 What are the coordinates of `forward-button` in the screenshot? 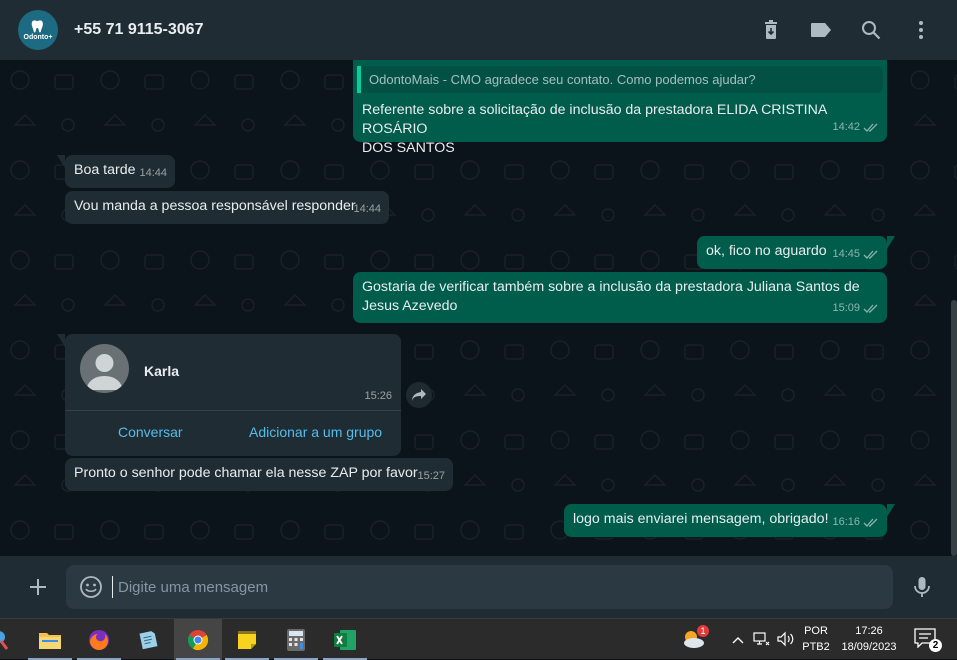 It's located at (419, 395).